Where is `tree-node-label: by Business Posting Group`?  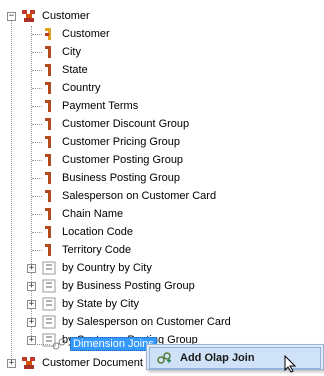 tree-node-label: by Business Posting Group is located at coordinates (128, 286).